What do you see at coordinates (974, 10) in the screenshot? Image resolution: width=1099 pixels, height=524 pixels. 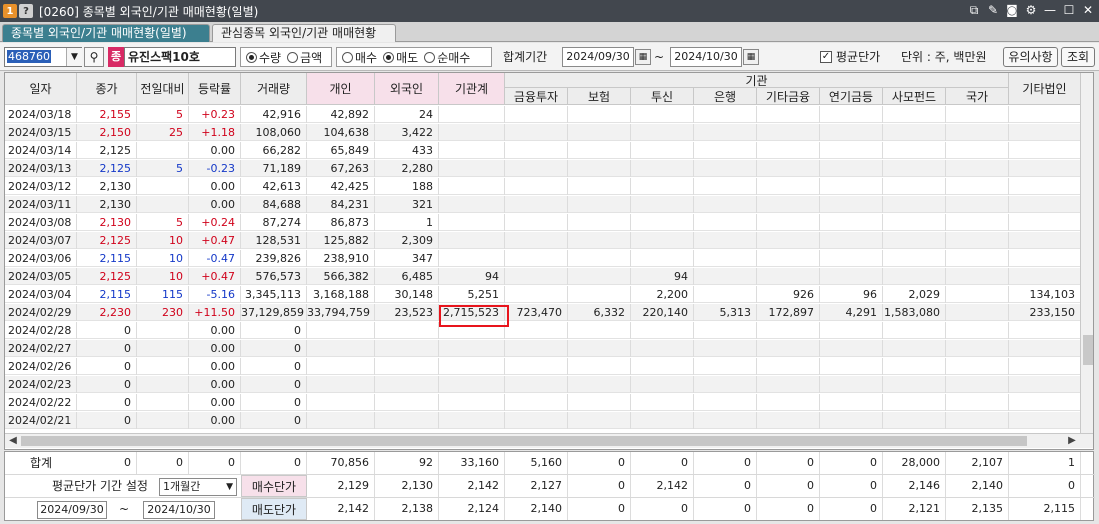 I see `link-icon: ⧉` at bounding box center [974, 10].